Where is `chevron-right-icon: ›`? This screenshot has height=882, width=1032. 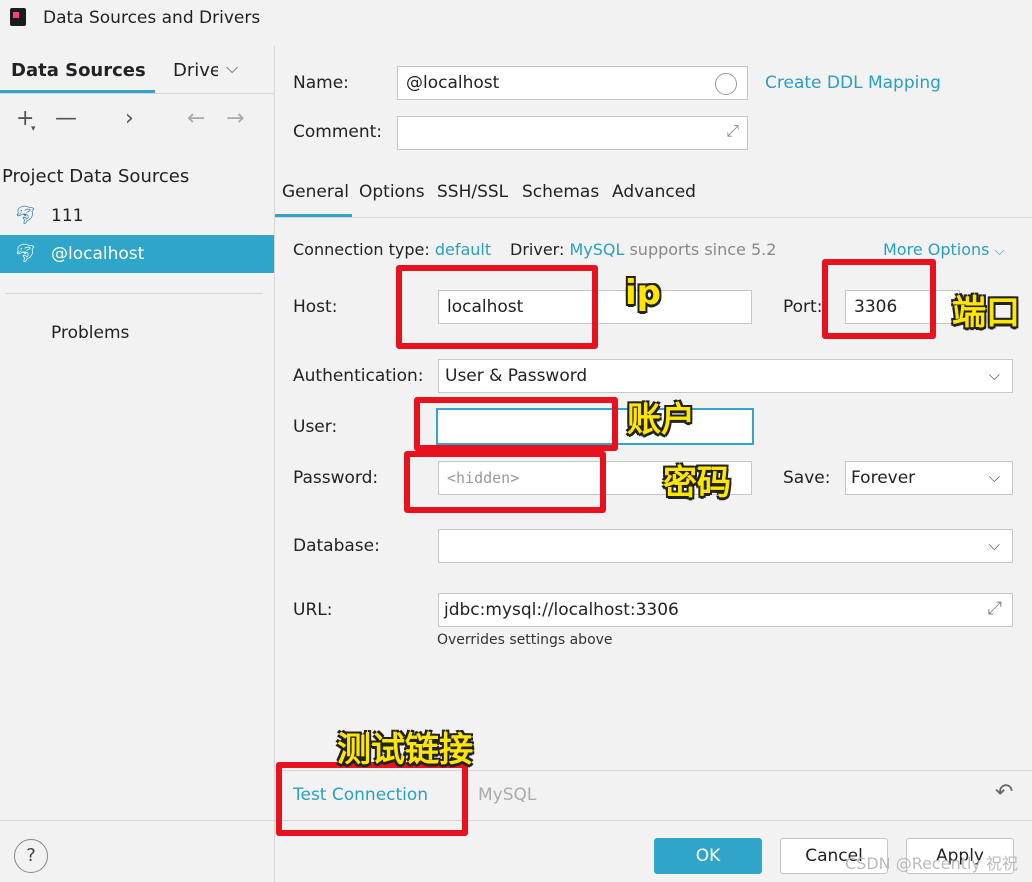
chevron-right-icon: › is located at coordinates (129, 118).